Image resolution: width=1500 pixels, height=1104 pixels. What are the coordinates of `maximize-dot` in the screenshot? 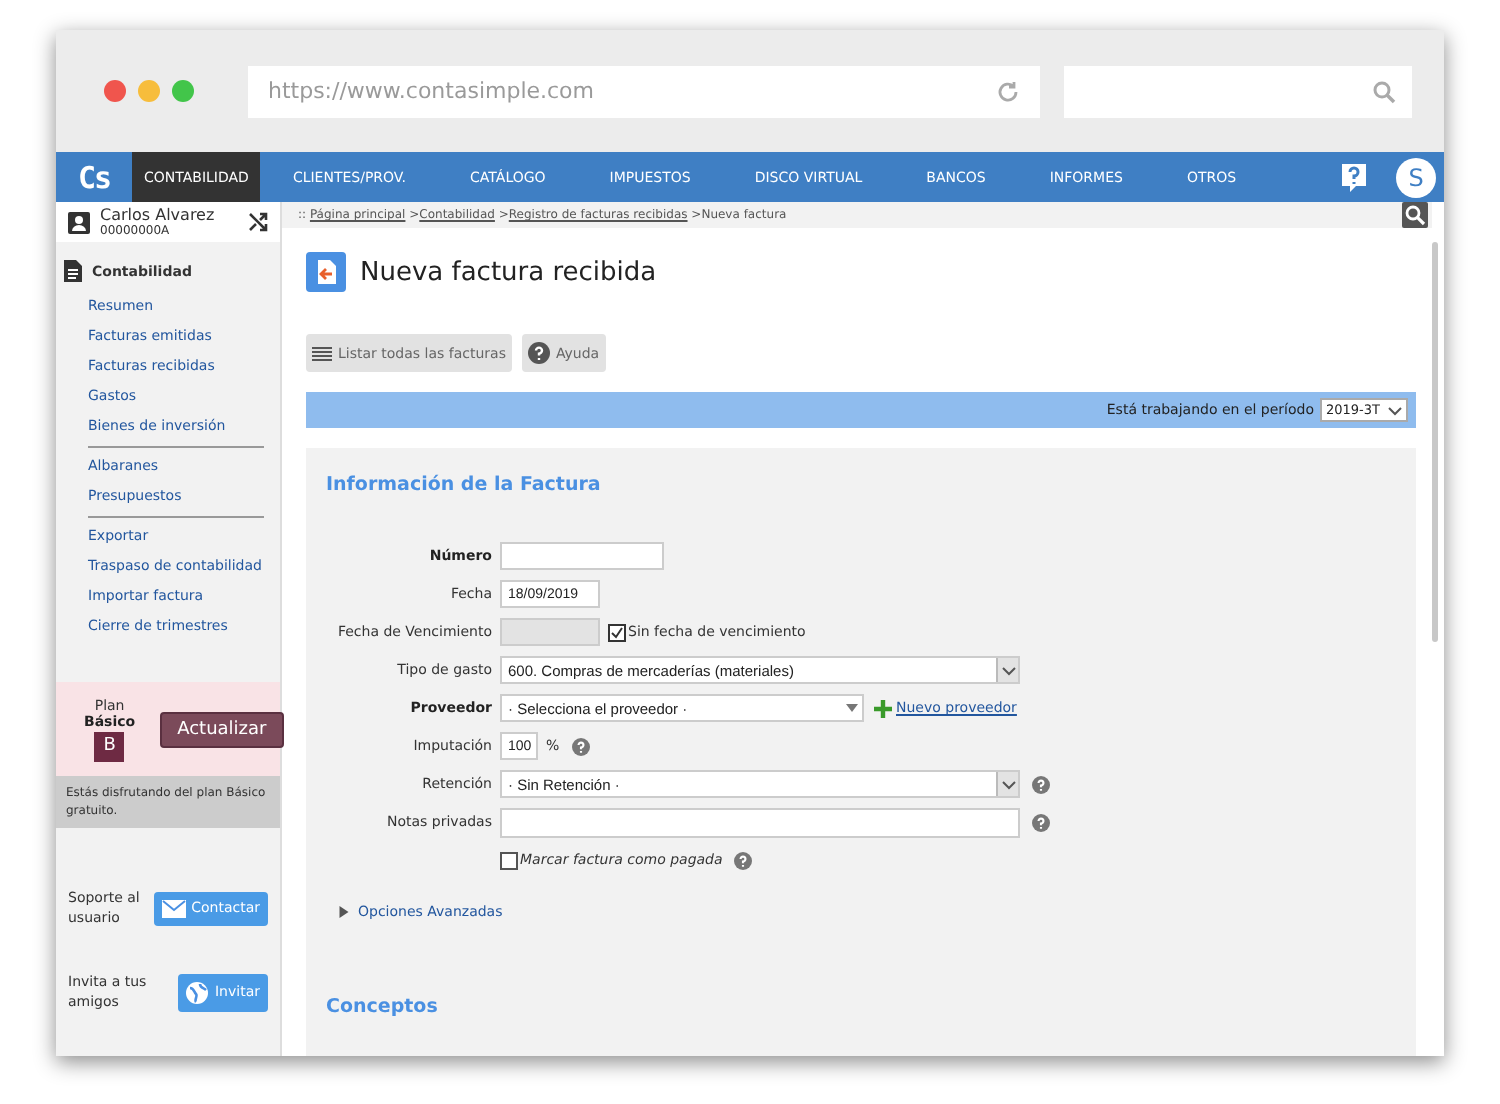 It's located at (183, 91).